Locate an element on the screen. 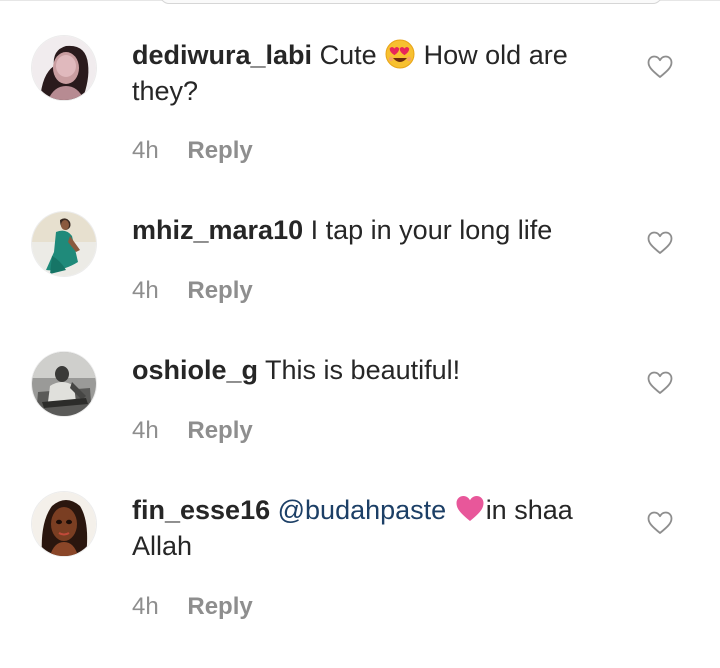  mention-link: @budahpaste is located at coordinates (362, 510).